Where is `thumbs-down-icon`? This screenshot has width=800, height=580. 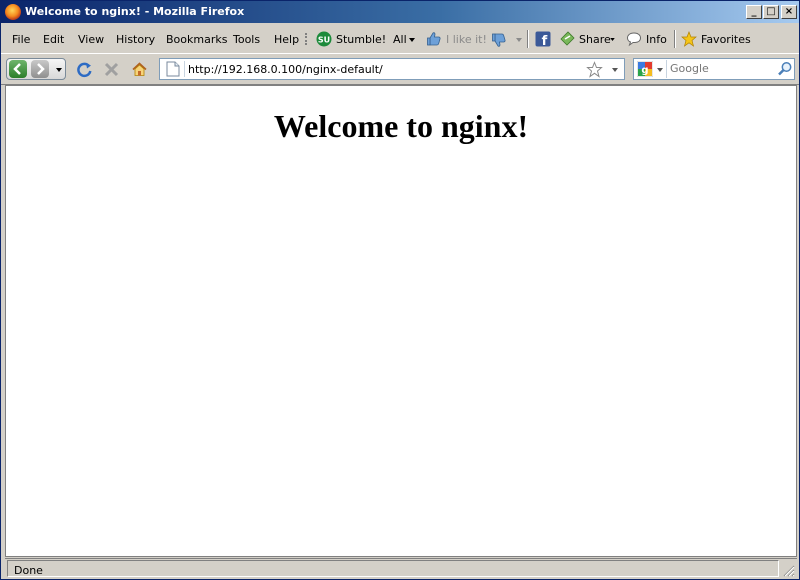
thumbs-down-icon is located at coordinates (499, 40).